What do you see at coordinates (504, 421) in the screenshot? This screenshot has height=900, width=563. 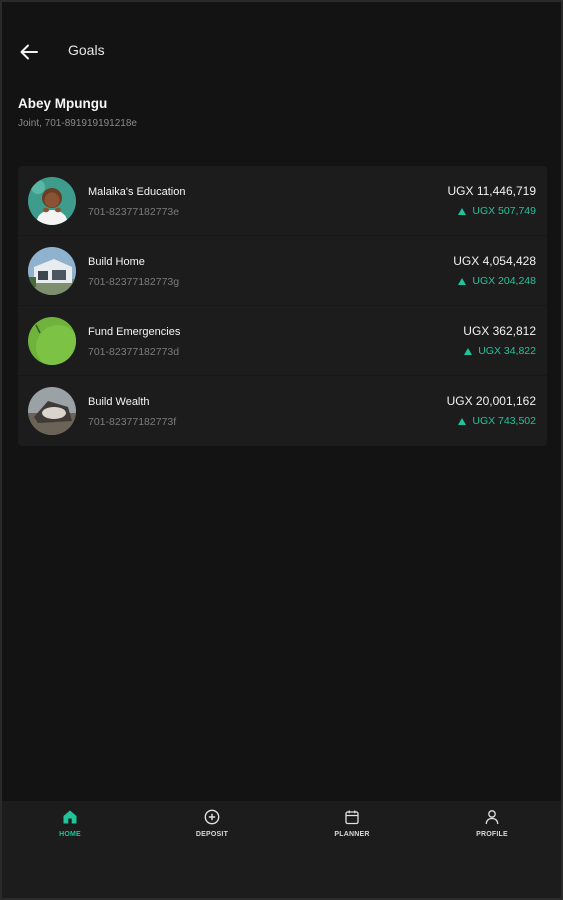 I see `goal-change-value: UGX 743,502` at bounding box center [504, 421].